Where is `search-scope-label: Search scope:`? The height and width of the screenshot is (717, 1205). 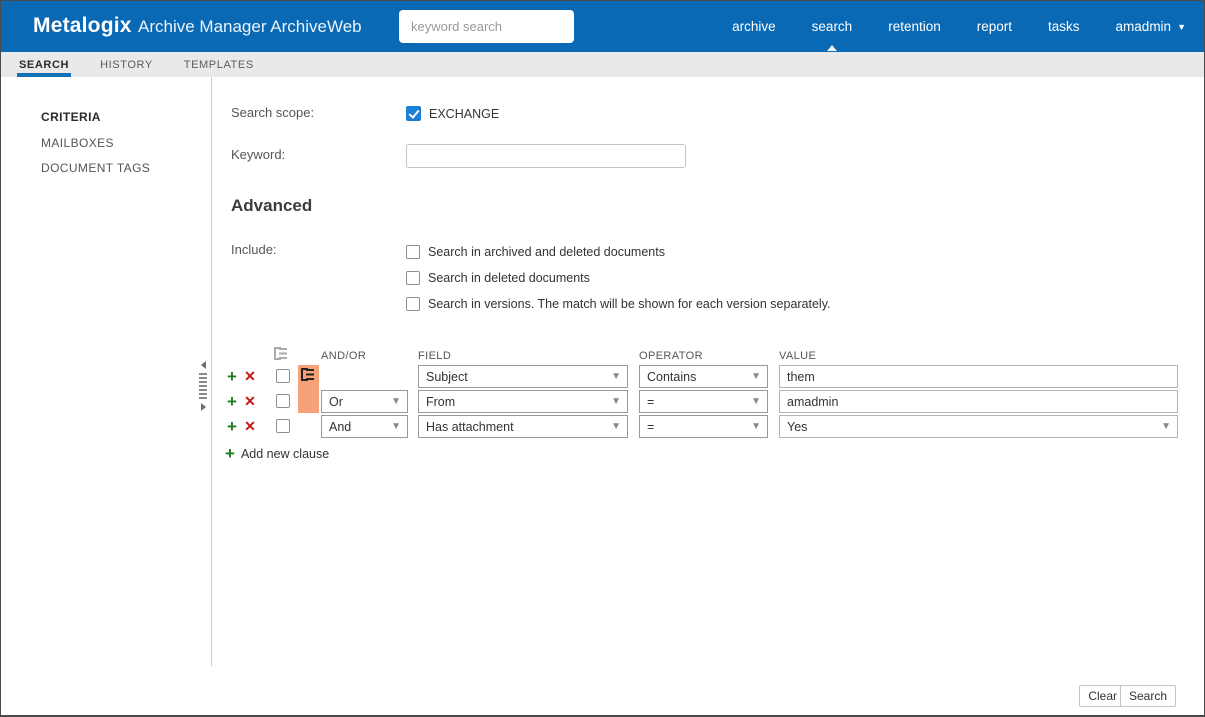 search-scope-label: Search scope: is located at coordinates (273, 112).